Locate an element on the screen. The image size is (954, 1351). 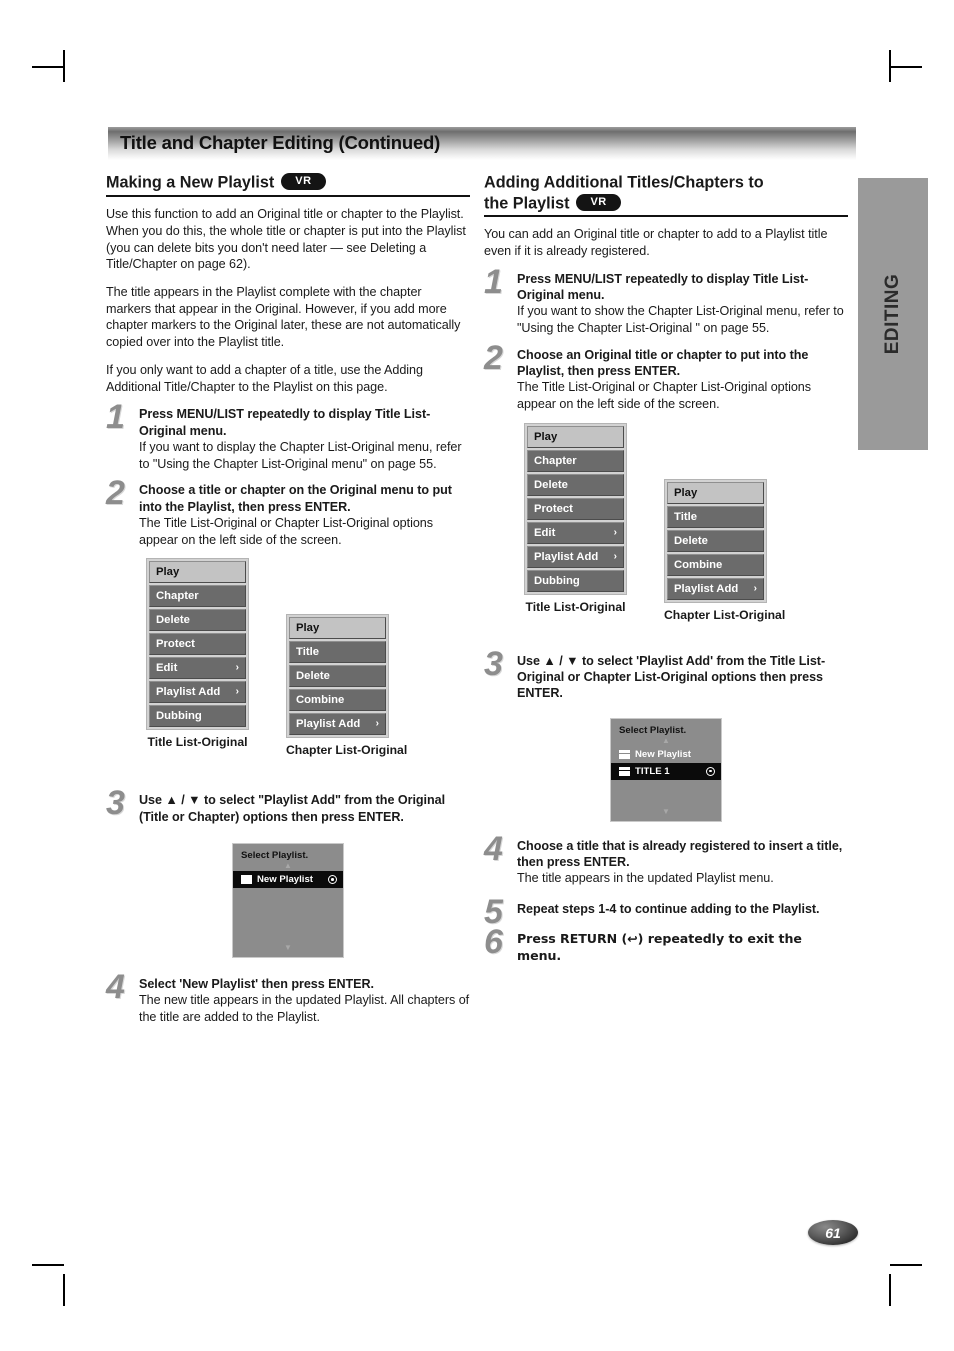
left-select-playlist-illustration: Select Playlist. ▲ New Playlist ▼ is located at coordinates (288, 901).